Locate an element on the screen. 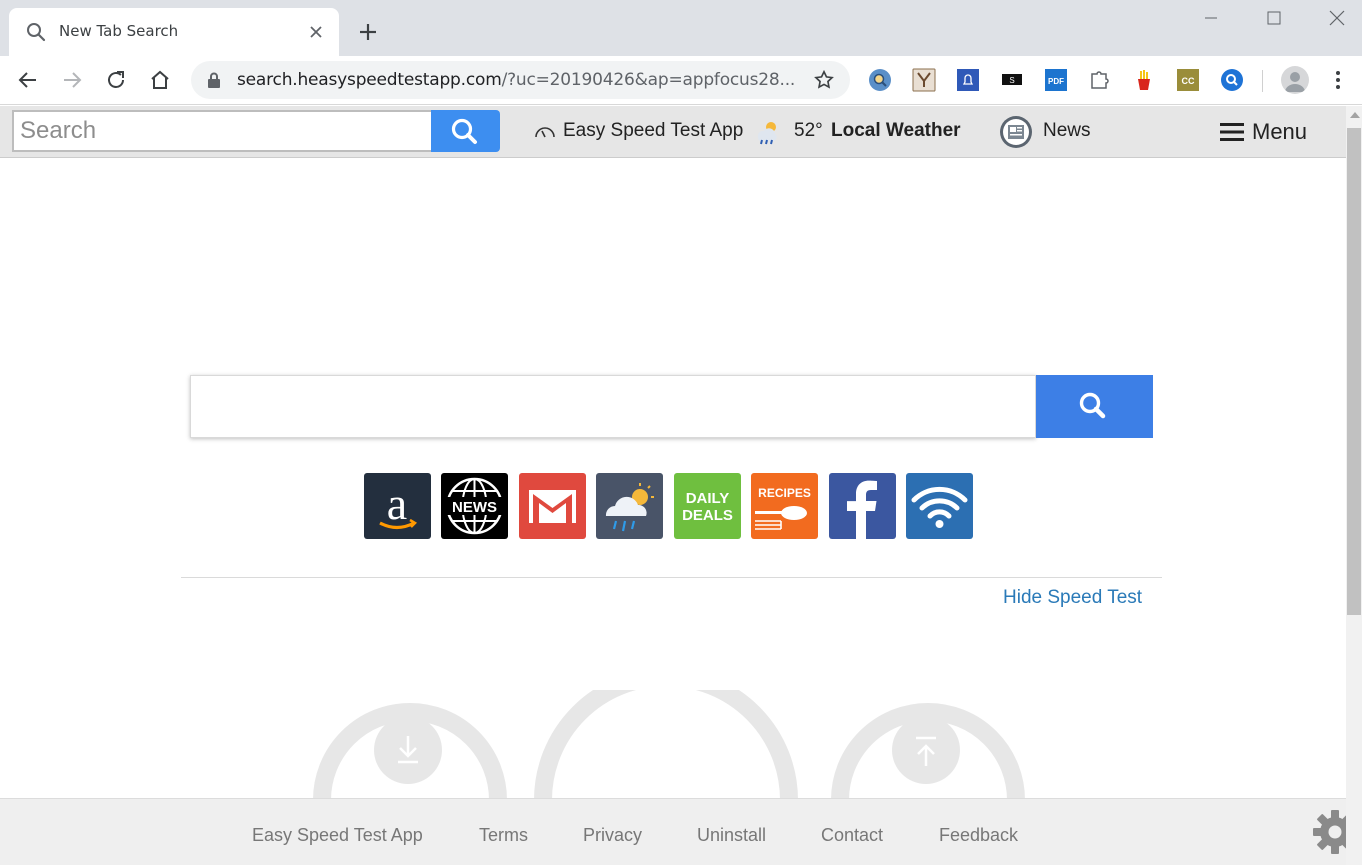  weather-cloud-icon is located at coordinates (629, 507).